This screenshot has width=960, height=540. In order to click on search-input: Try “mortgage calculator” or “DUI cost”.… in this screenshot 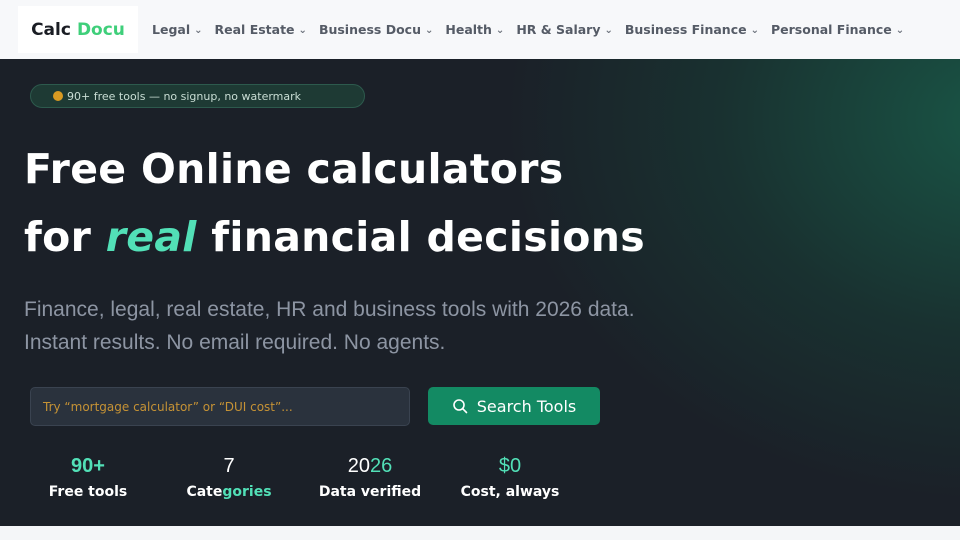, I will do `click(220, 406)`.